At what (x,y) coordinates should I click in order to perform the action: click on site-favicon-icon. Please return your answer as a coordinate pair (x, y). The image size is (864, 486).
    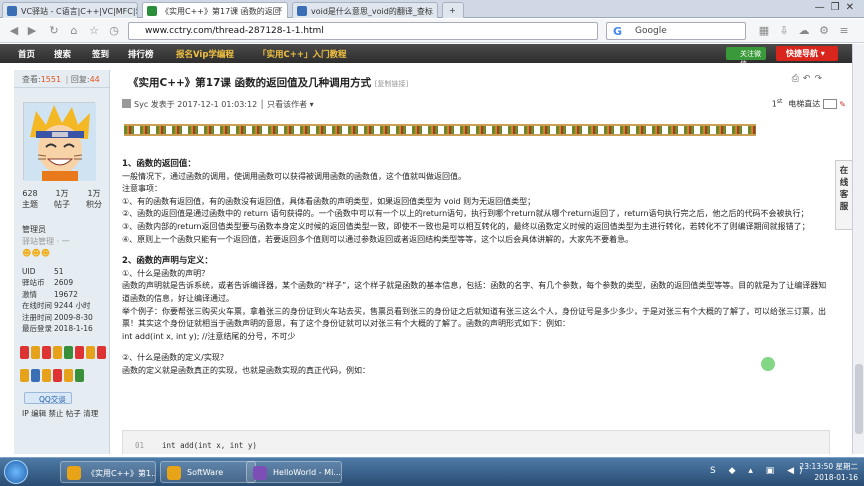
    Looking at the image, I should click on (152, 11).